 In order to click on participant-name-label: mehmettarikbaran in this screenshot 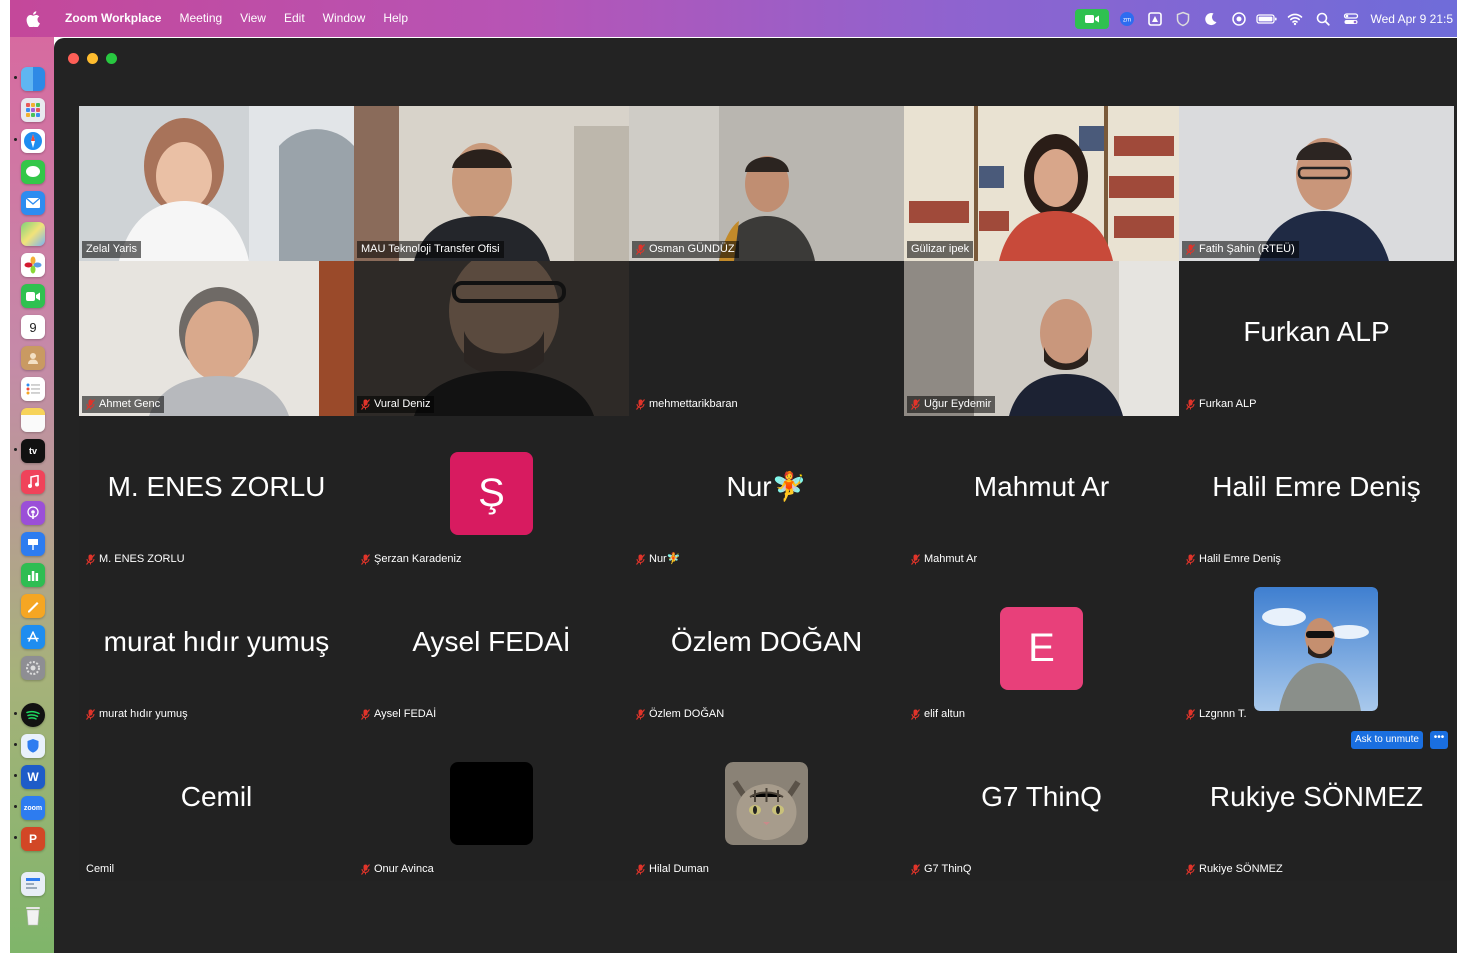, I will do `click(687, 404)`.